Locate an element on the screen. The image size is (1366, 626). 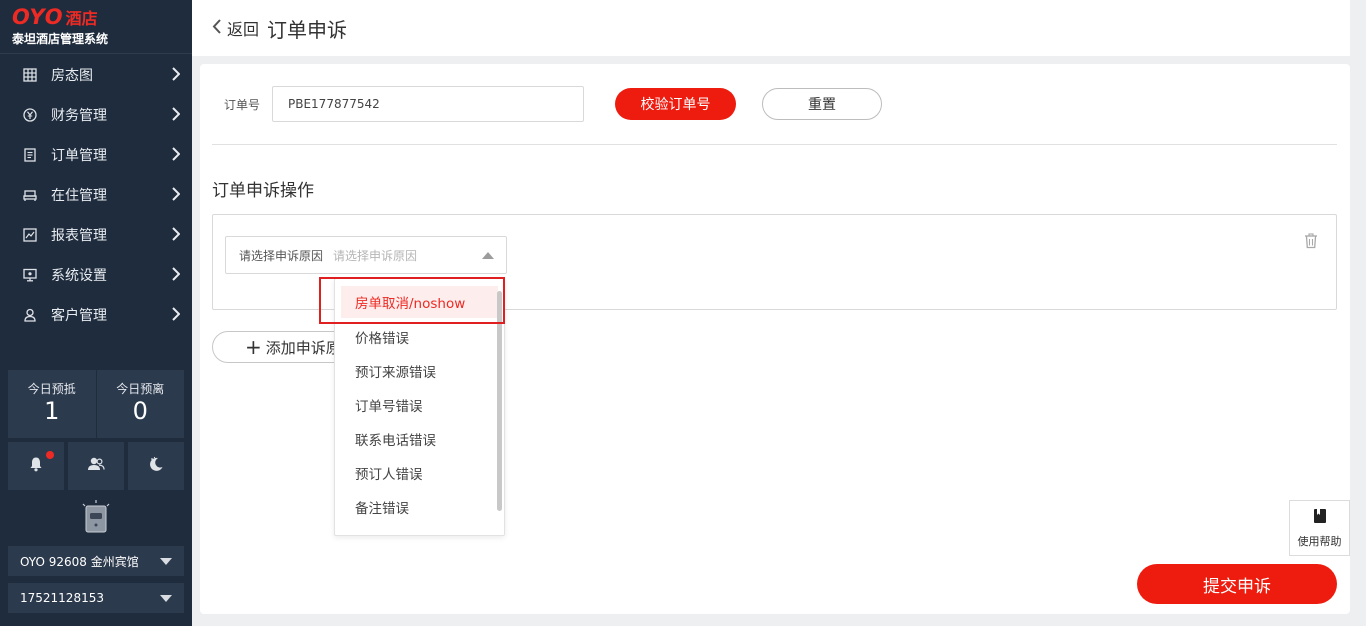
sidebar-item-in-house: 在住管理 is located at coordinates (96, 195).